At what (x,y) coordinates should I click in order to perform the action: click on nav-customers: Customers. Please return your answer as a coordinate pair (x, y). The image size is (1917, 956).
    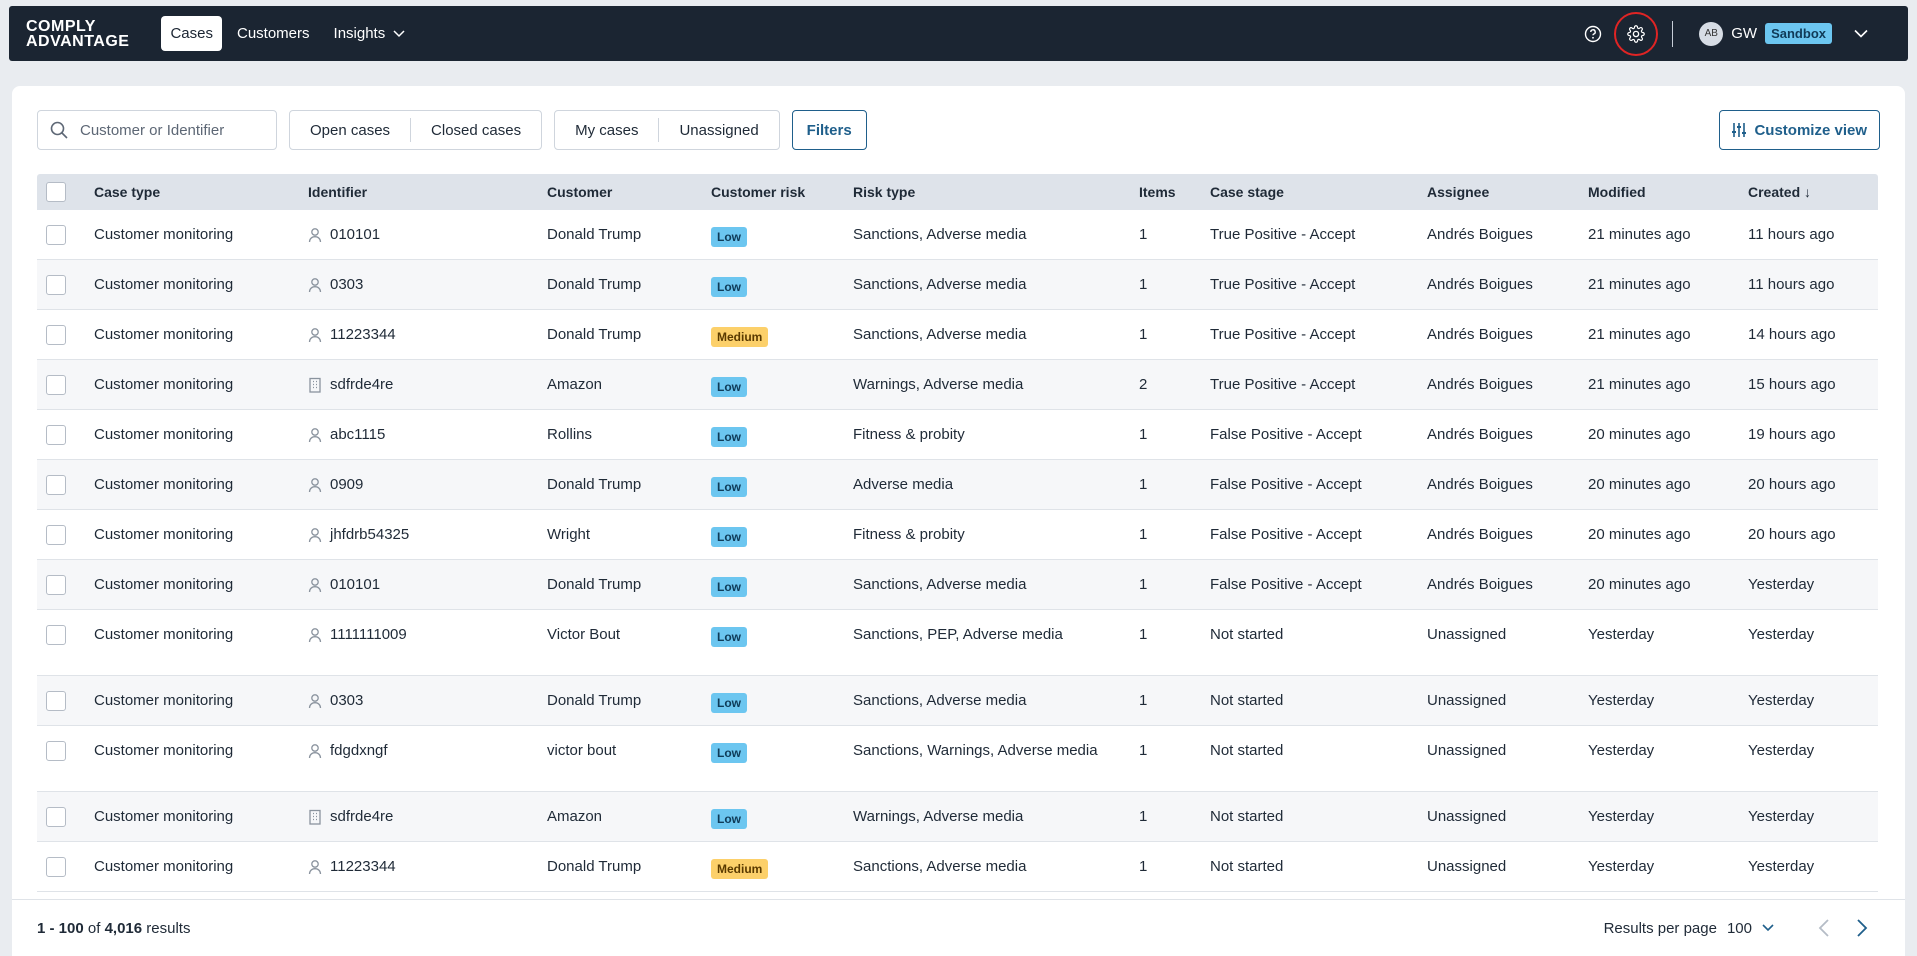
    Looking at the image, I should click on (273, 33).